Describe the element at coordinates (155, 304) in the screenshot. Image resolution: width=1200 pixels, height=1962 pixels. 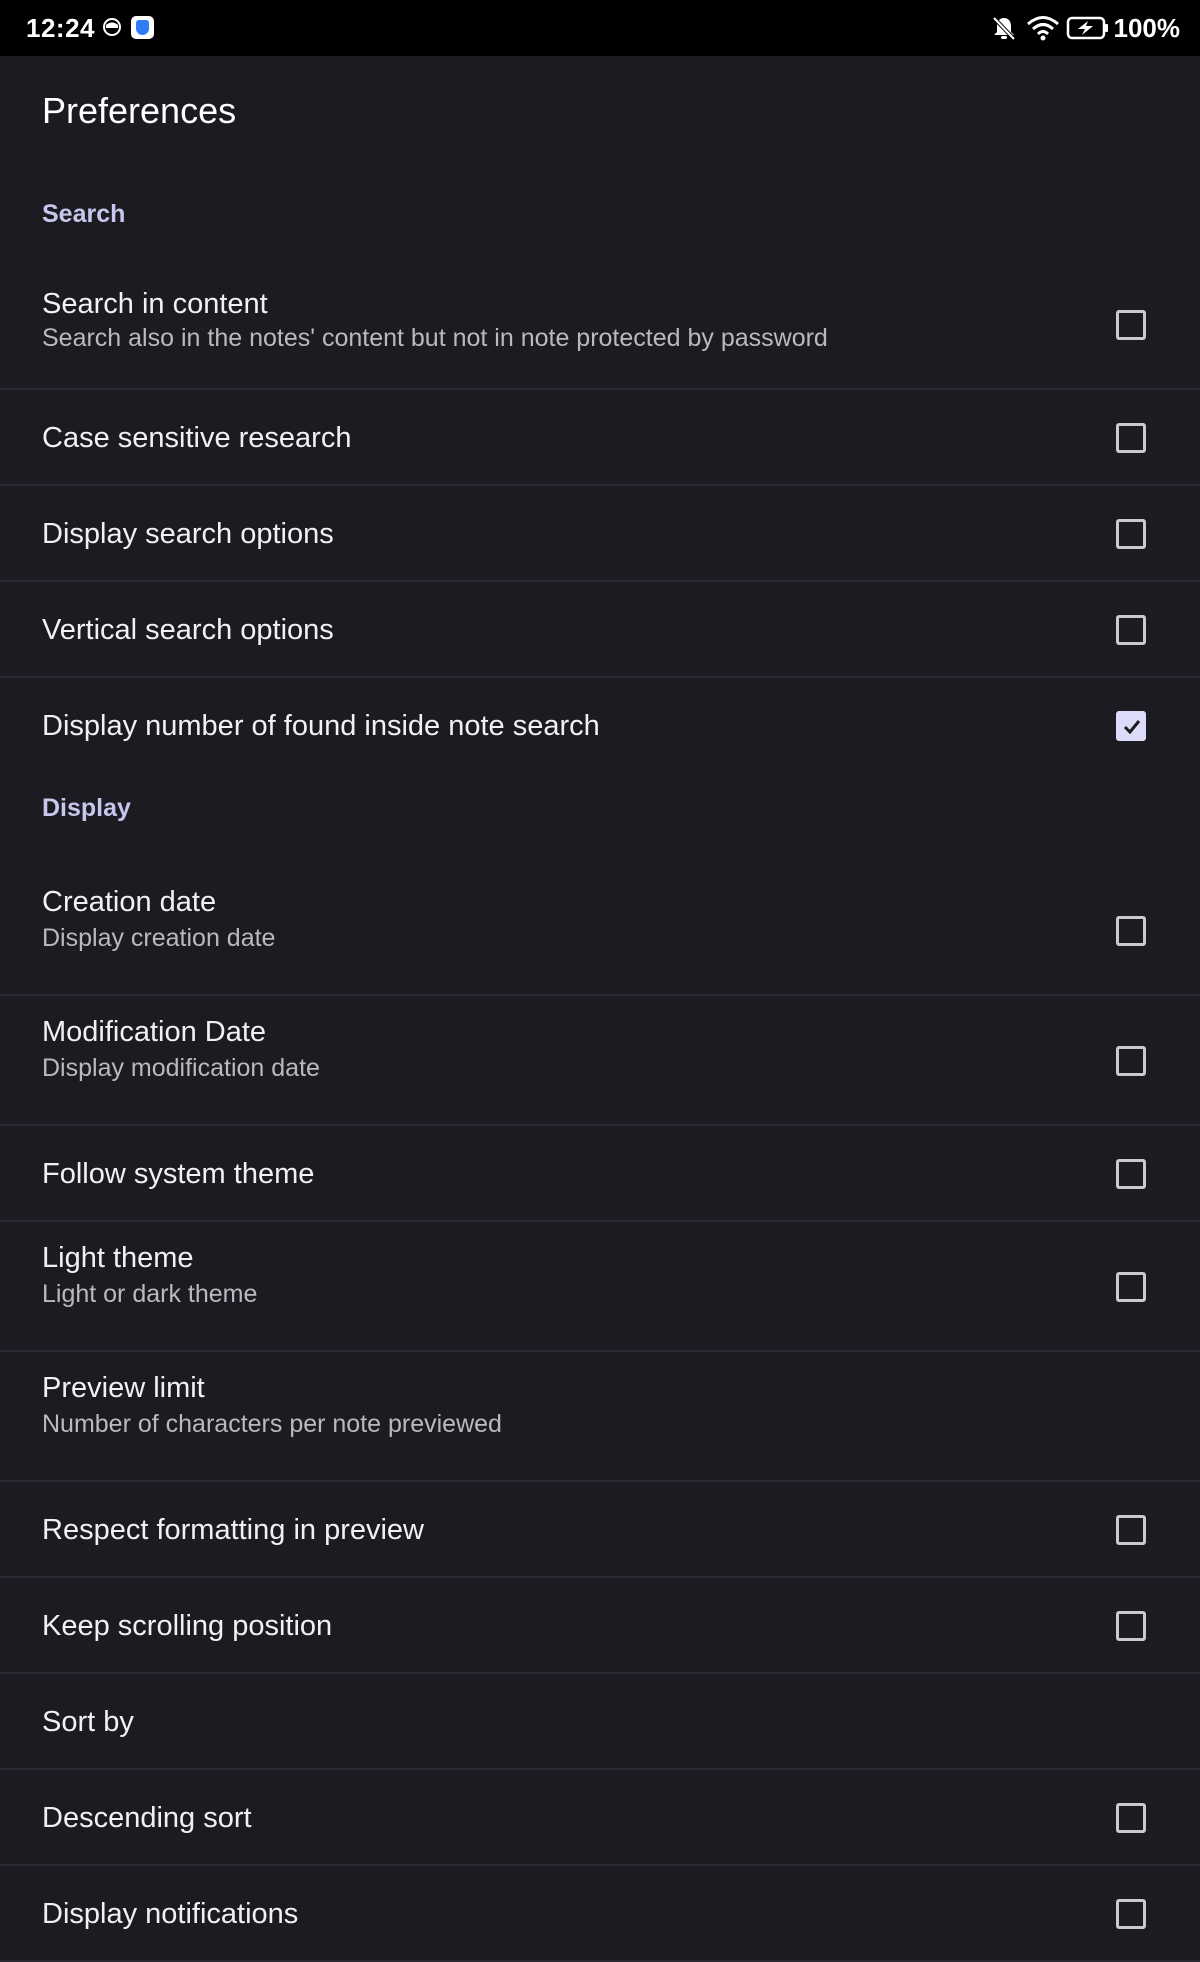
I see `pref-title: Search in content` at that location.